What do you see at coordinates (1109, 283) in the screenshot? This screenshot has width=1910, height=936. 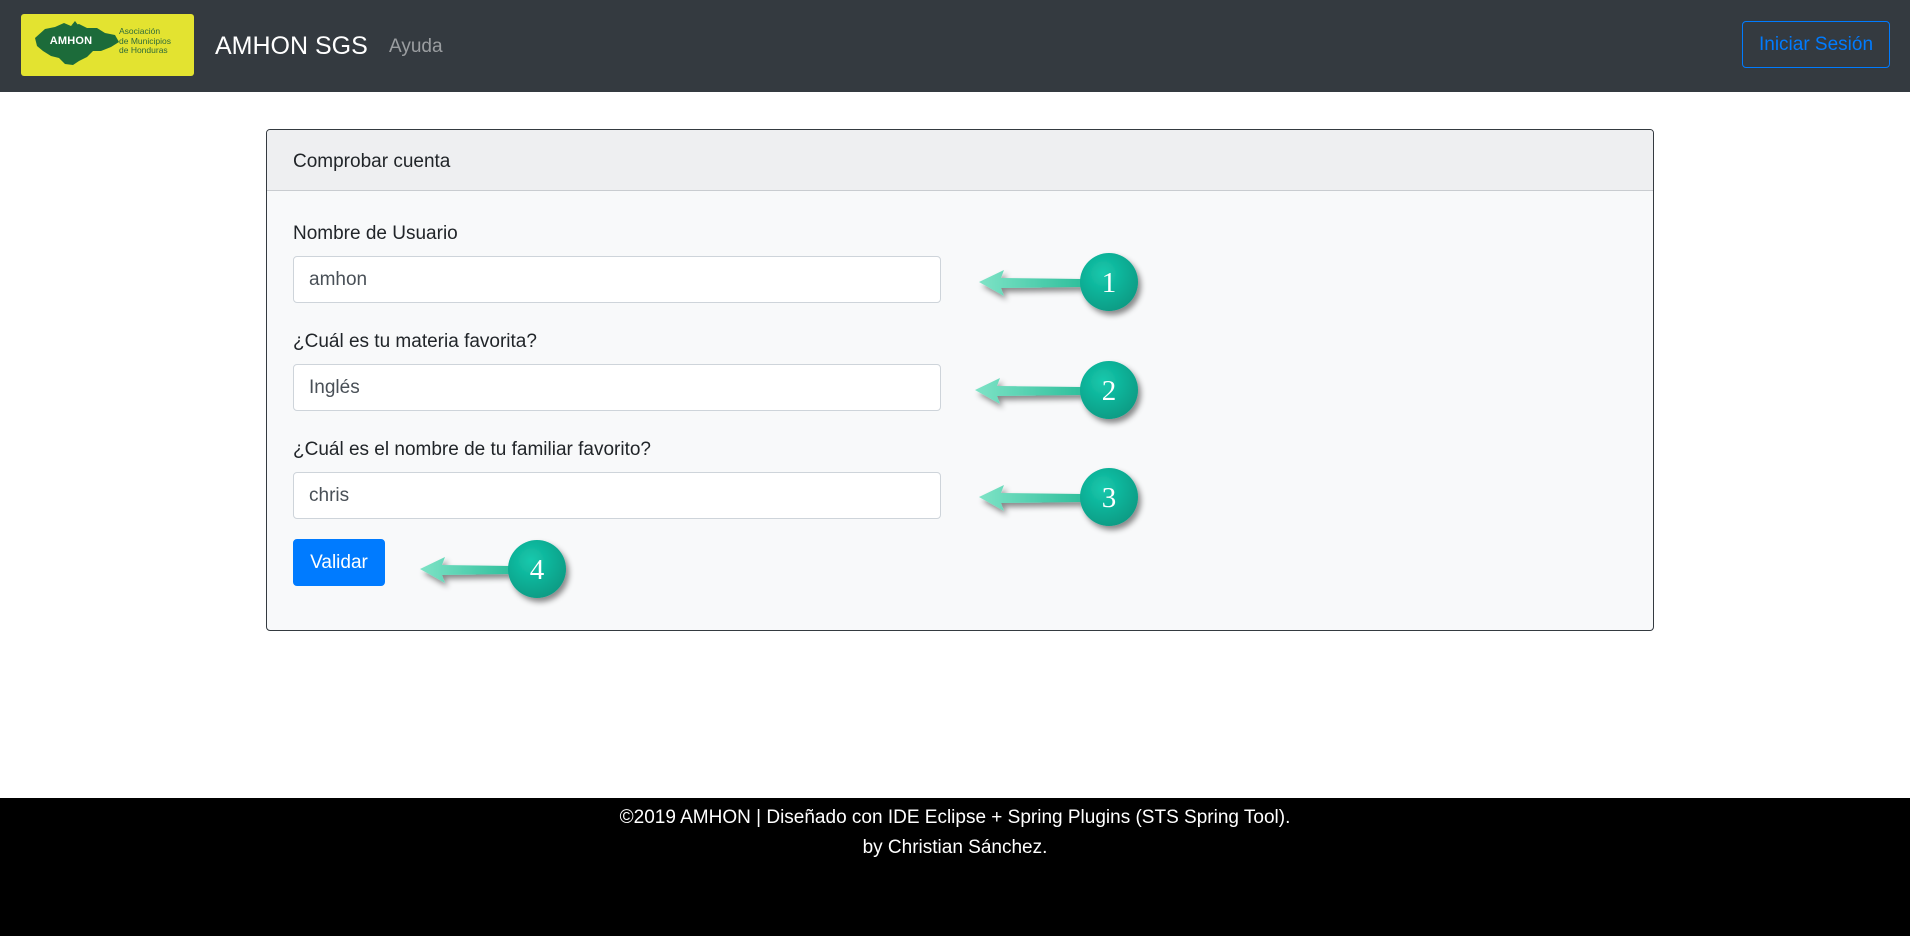 I see `annotation-number: 1` at bounding box center [1109, 283].